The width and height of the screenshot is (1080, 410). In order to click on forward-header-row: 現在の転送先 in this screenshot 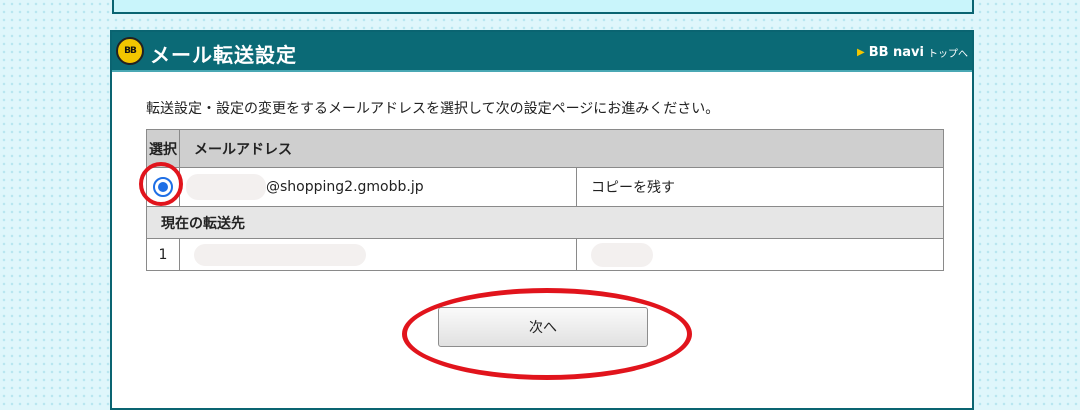, I will do `click(545, 222)`.